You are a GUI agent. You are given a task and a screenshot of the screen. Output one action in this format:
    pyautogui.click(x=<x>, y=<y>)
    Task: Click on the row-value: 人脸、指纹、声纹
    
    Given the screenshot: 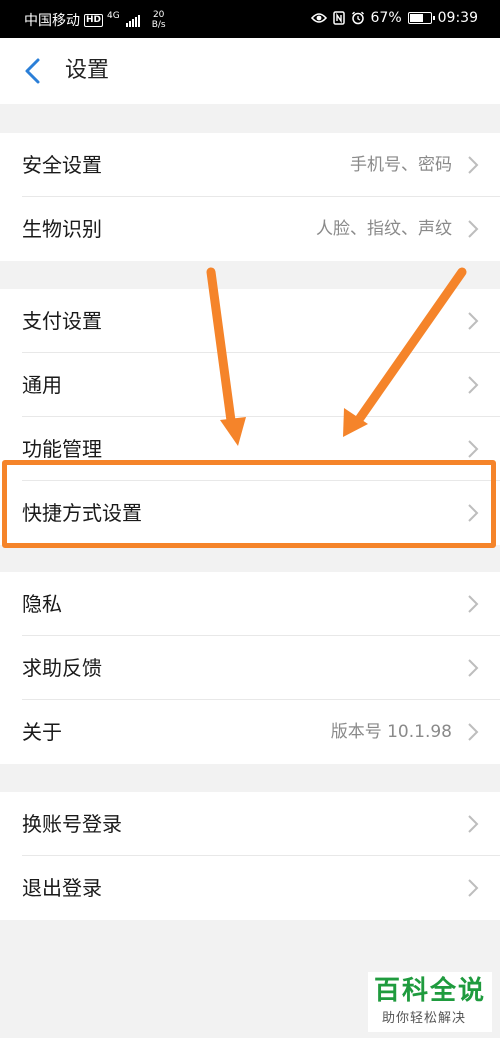 What is the action you would take?
    pyautogui.click(x=384, y=229)
    